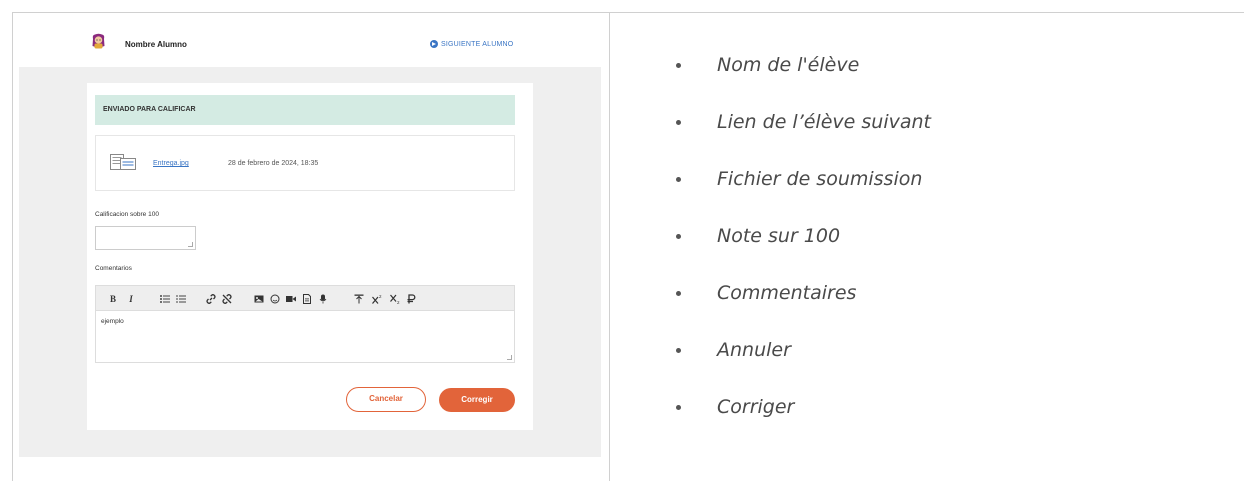  What do you see at coordinates (171, 163) in the screenshot?
I see `submission-file-link: Entrega.jpg` at bounding box center [171, 163].